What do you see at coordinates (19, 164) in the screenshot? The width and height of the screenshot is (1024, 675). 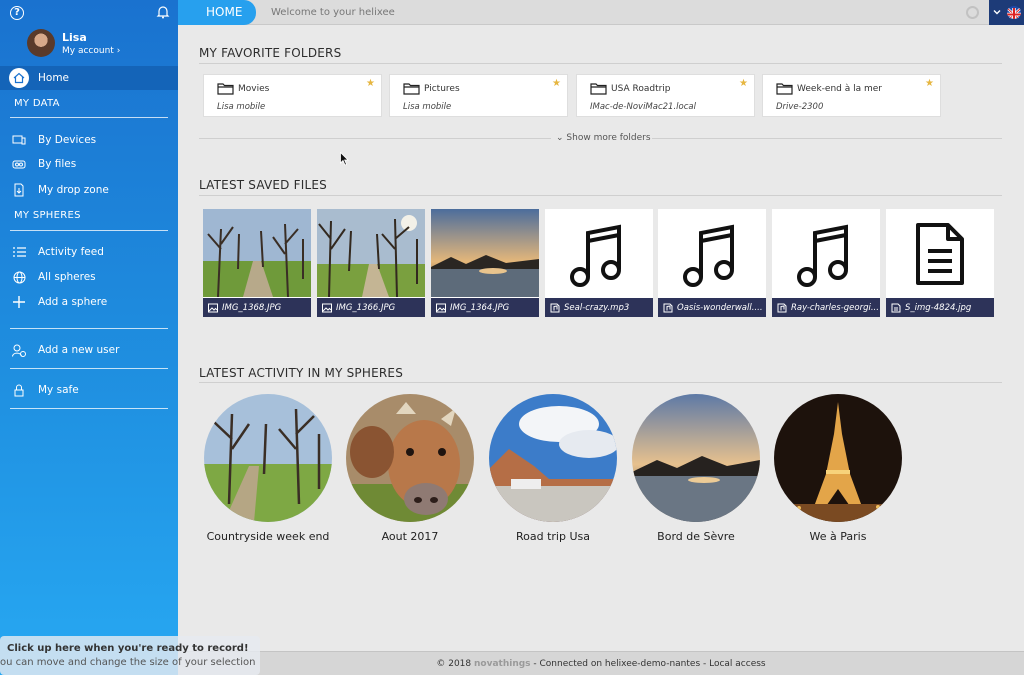 I see `files-icon` at bounding box center [19, 164].